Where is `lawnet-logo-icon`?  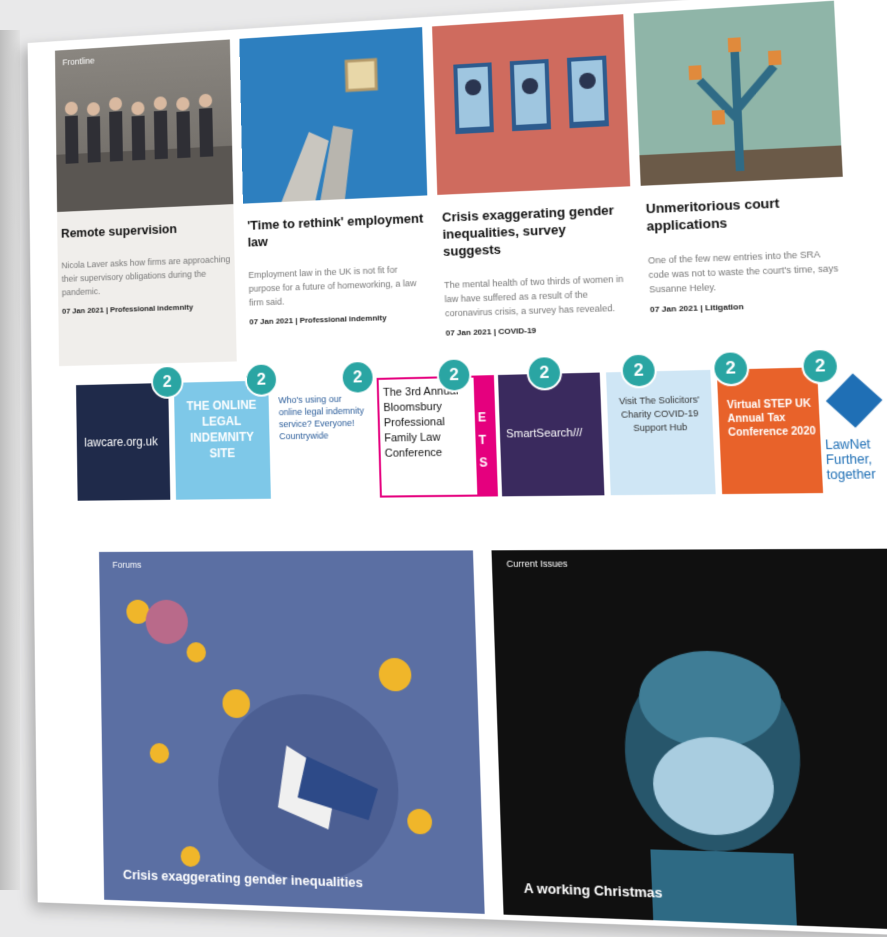
lawnet-logo-icon is located at coordinates (854, 400).